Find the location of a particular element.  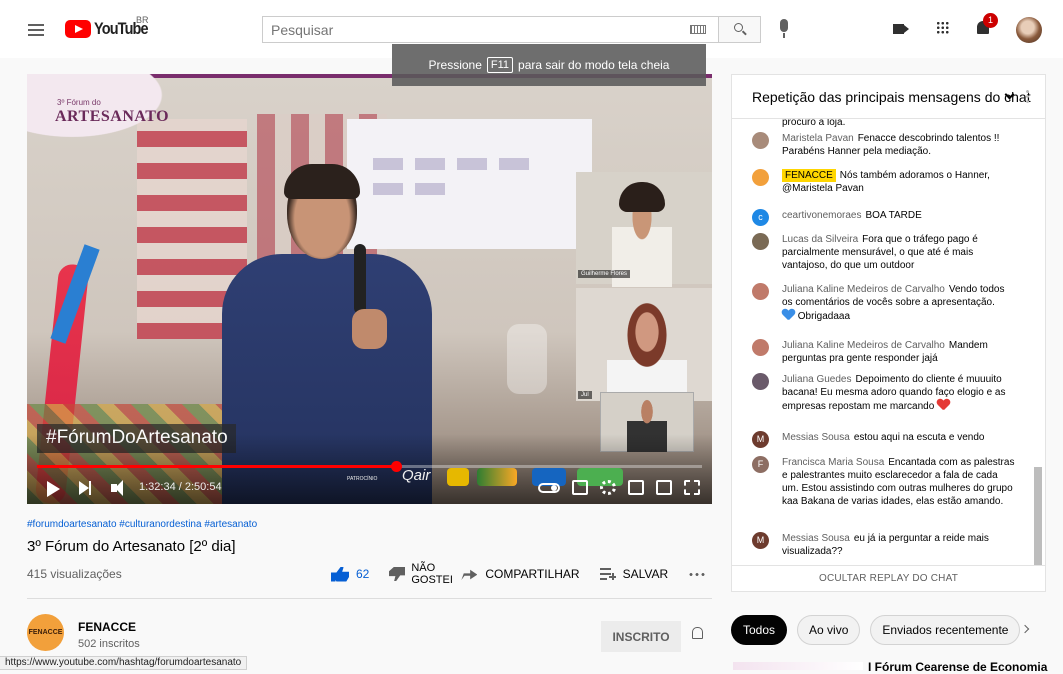

recommendation-thumbnail is located at coordinates (798, 666).